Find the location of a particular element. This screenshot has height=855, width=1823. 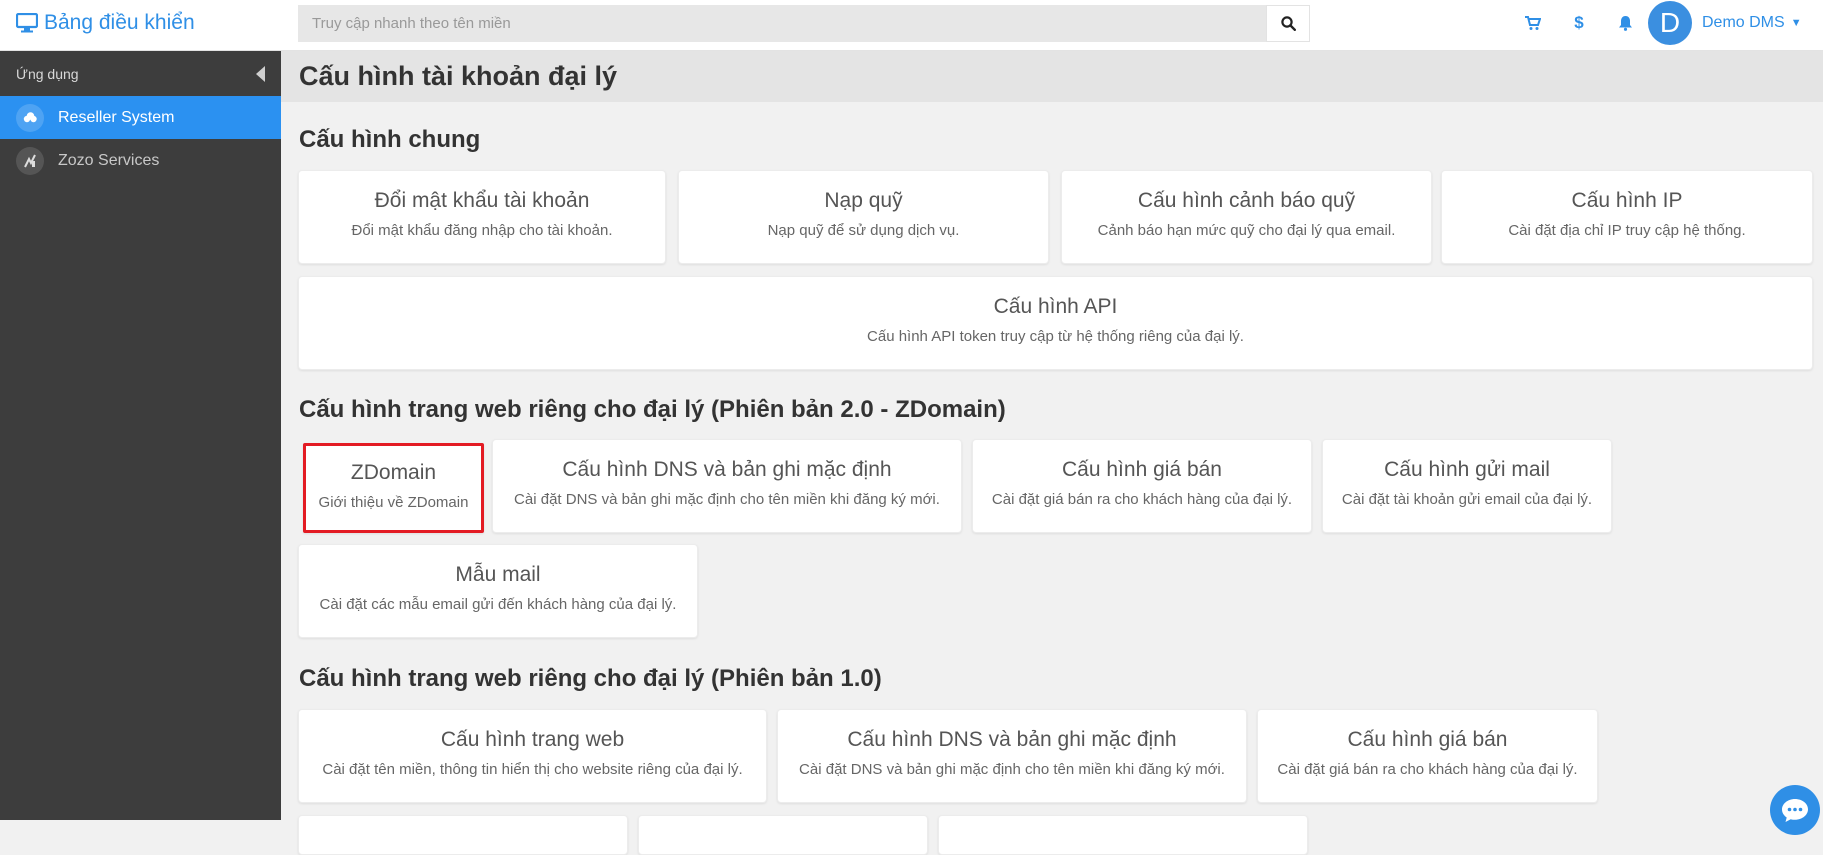

user-menu: D Demo DMS ▼ is located at coordinates (1725, 23).